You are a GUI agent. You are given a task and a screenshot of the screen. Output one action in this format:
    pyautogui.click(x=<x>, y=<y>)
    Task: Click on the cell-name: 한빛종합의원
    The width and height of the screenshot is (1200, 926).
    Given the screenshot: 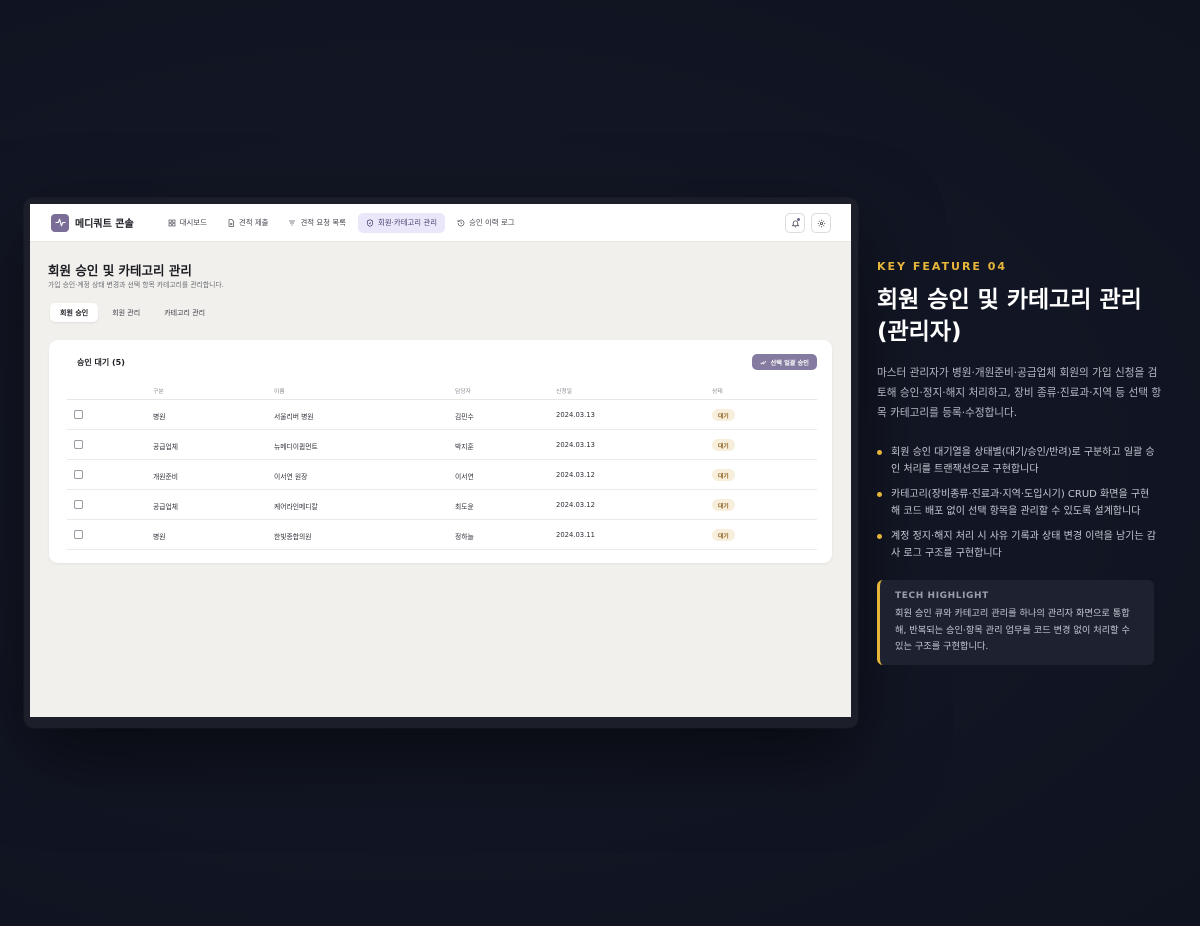 What is the action you would take?
    pyautogui.click(x=293, y=537)
    